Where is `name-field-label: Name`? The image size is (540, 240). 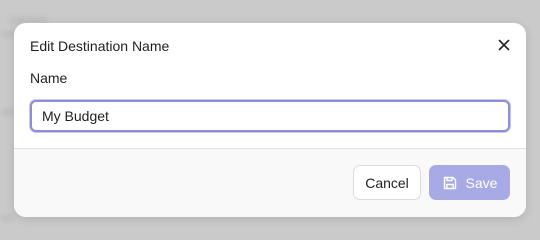
name-field-label: Name is located at coordinates (49, 78).